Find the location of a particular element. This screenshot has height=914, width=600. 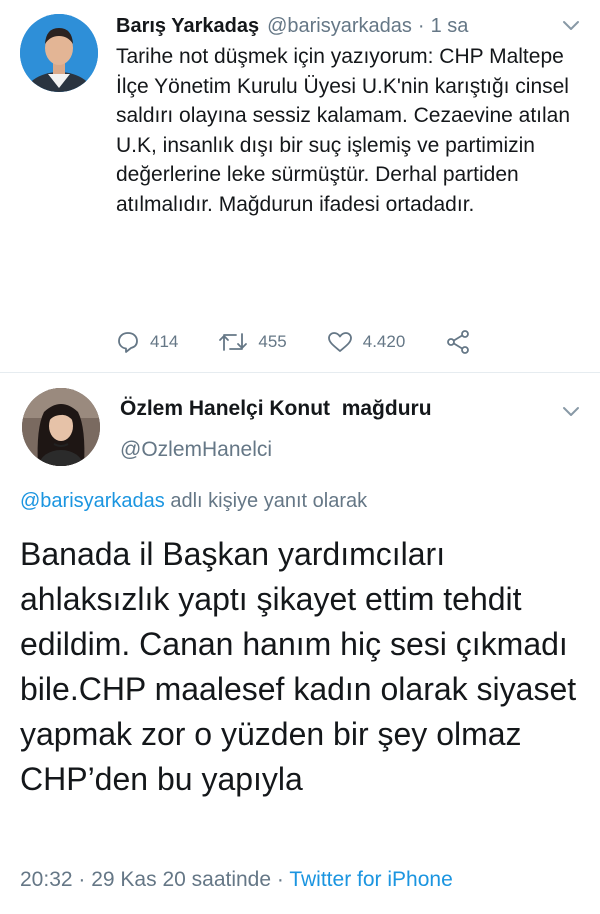

client-link: Twitter for iPhone is located at coordinates (370, 879).